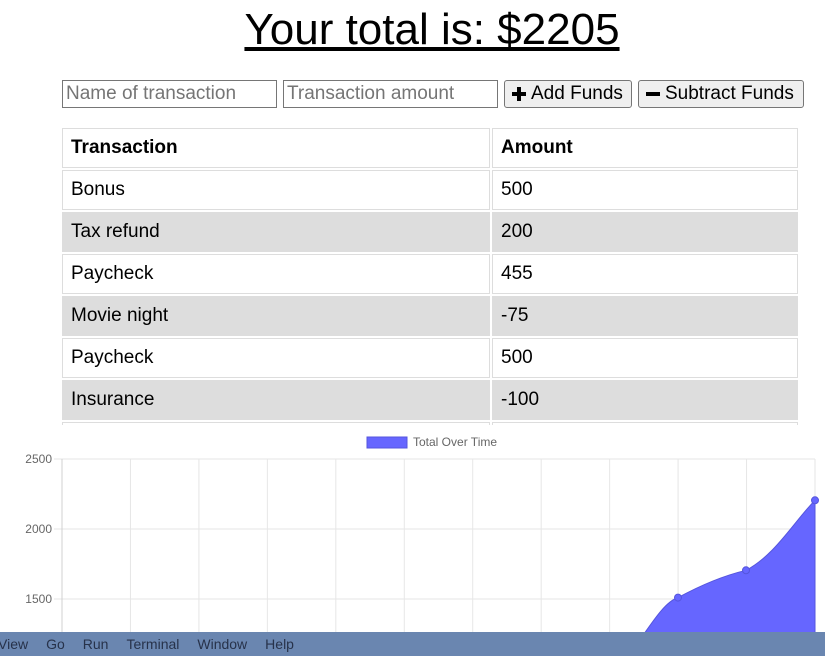  Describe the element at coordinates (169, 94) in the screenshot. I see `transaction-name-input` at that location.